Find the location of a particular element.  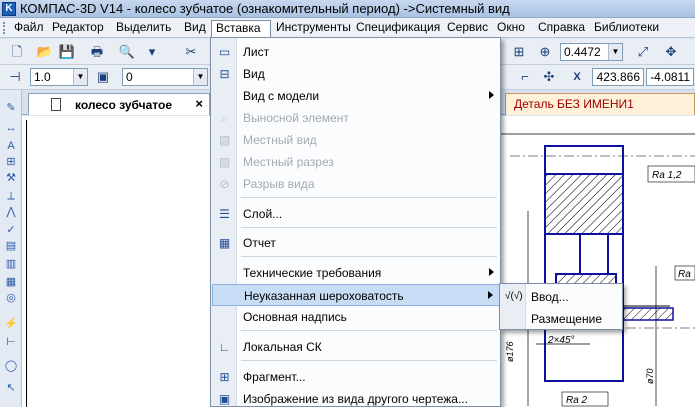

menu-edit: Редактор is located at coordinates (78, 28).